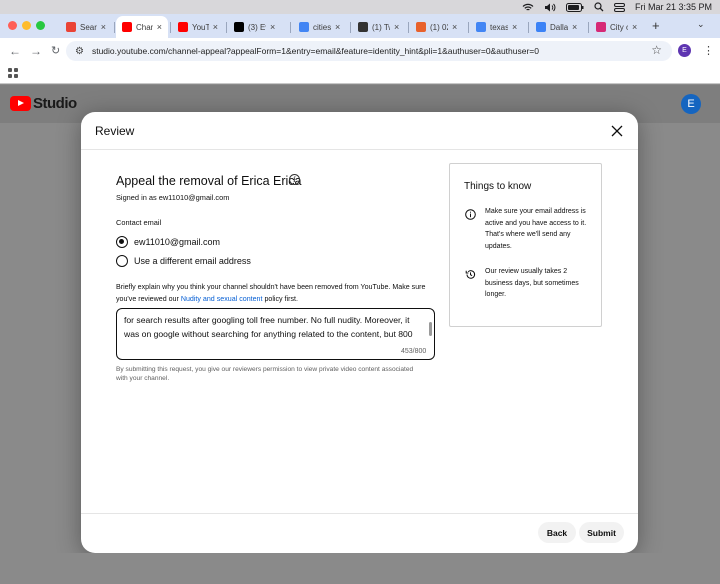  What do you see at coordinates (470, 273) in the screenshot?
I see `history-icon` at bounding box center [470, 273].